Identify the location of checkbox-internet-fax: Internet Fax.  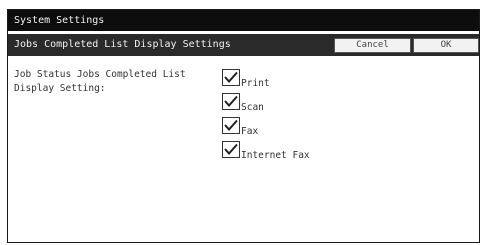
(266, 148).